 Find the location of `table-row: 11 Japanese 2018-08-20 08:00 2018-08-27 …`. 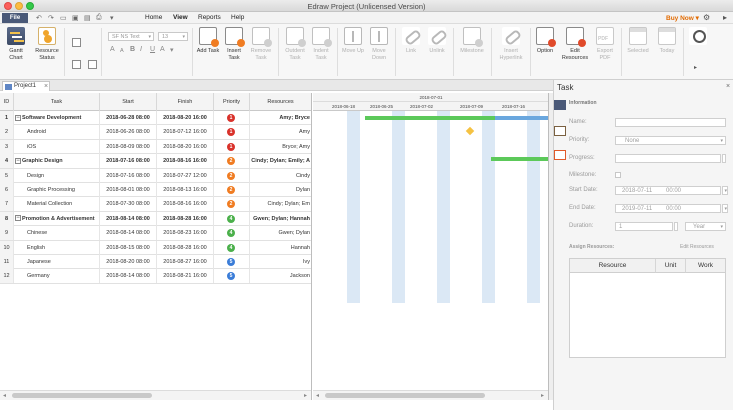

table-row: 11 Japanese 2018-08-20 08:00 2018-08-27 … is located at coordinates (155, 262).